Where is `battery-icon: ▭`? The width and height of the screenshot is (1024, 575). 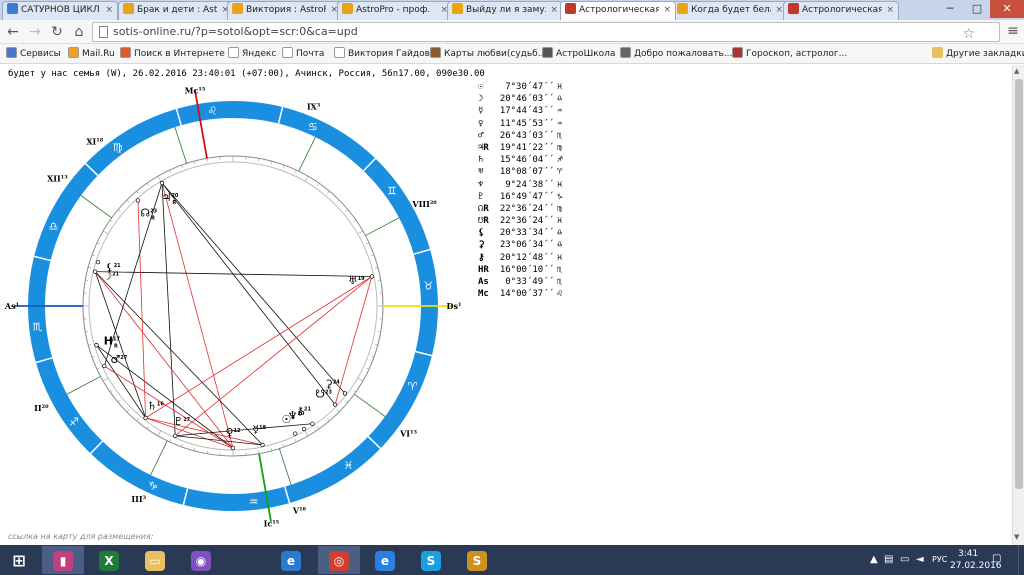
battery-icon: ▭ is located at coordinates (904, 559).